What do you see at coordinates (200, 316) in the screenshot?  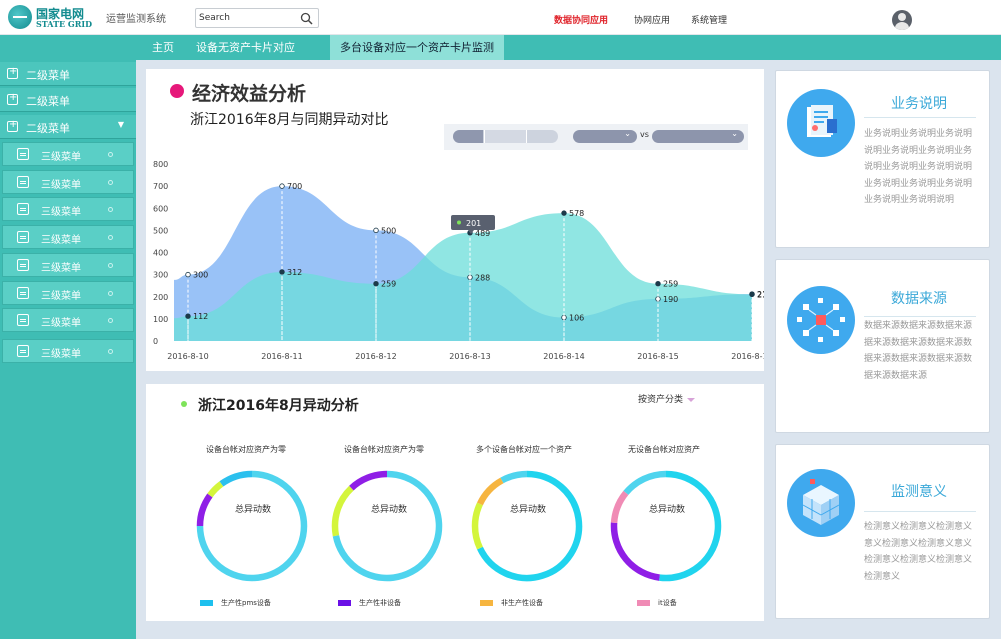 I see `data-label: 112` at bounding box center [200, 316].